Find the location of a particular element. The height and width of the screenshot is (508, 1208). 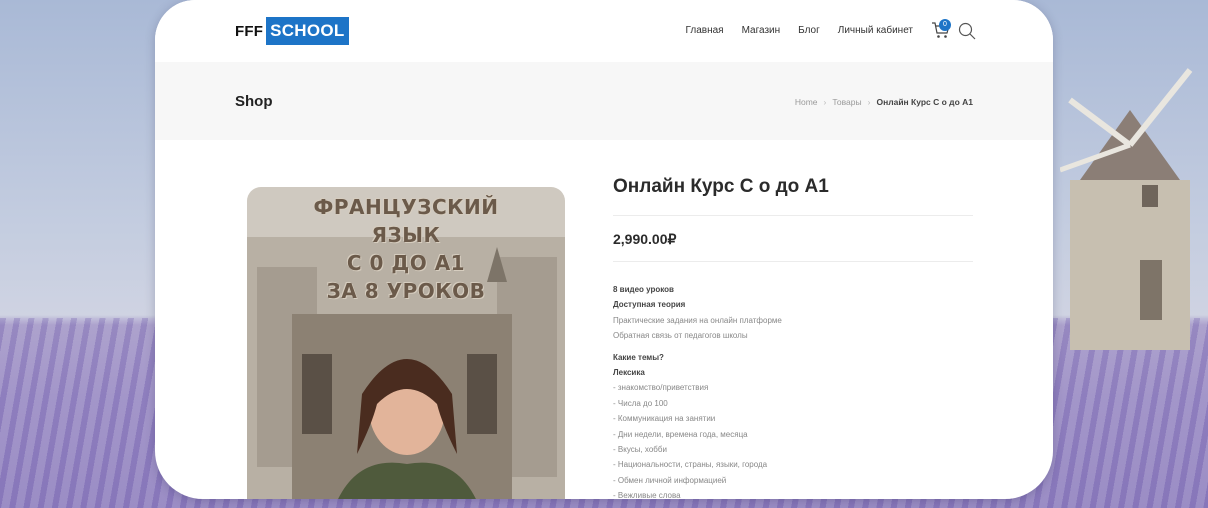

breadcrumb-current: Онлайн Курс С о до А1 is located at coordinates (924, 102).